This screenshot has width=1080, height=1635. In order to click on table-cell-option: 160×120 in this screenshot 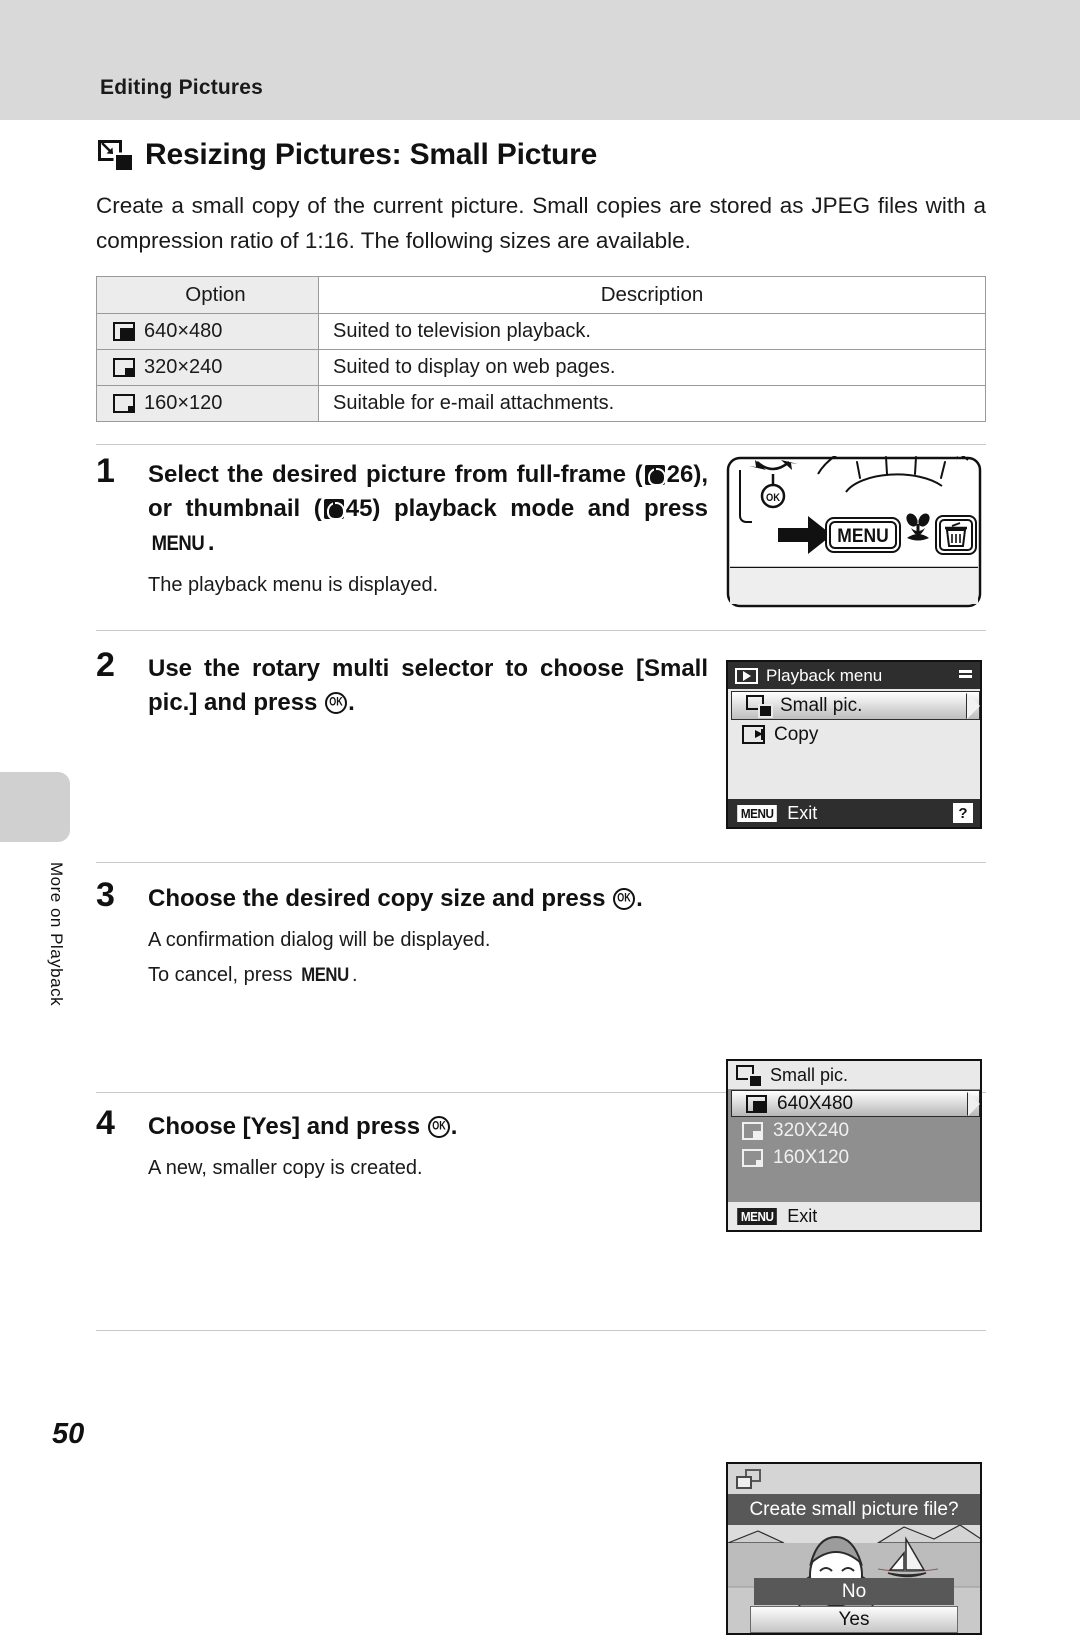, I will do `click(207, 403)`.